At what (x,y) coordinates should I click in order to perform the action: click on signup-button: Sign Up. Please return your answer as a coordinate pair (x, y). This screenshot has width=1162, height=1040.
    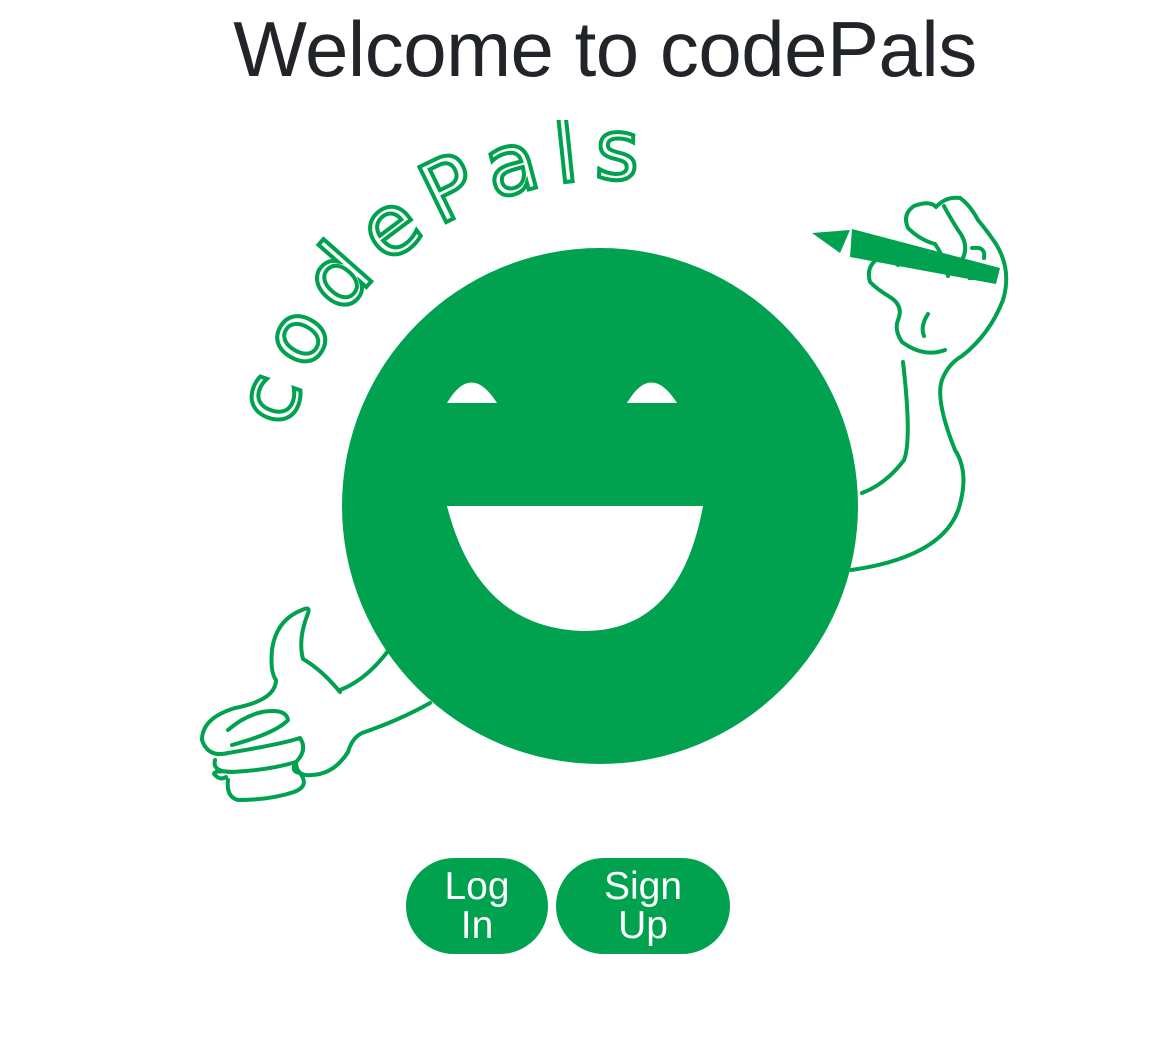
    Looking at the image, I should click on (643, 906).